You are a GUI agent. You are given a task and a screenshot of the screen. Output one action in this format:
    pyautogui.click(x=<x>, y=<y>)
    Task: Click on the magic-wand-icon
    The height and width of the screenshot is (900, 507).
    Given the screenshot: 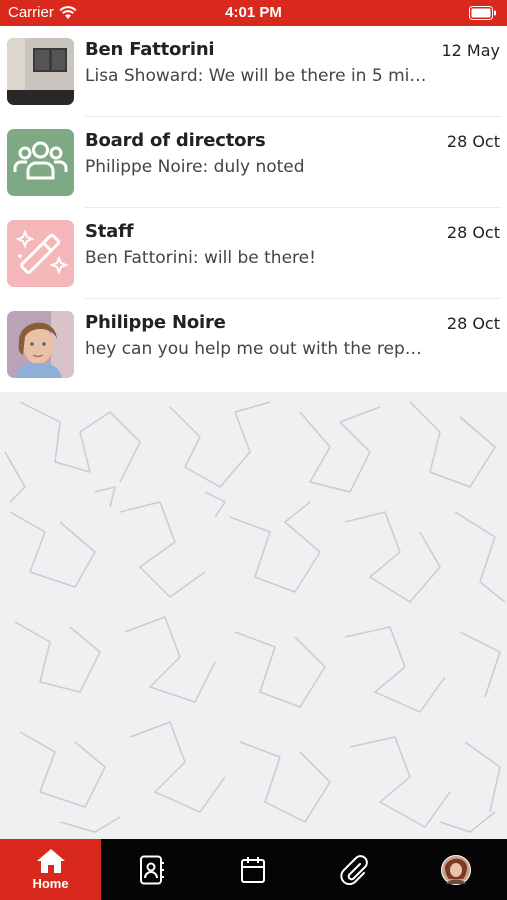 What is the action you would take?
    pyautogui.click(x=40, y=253)
    